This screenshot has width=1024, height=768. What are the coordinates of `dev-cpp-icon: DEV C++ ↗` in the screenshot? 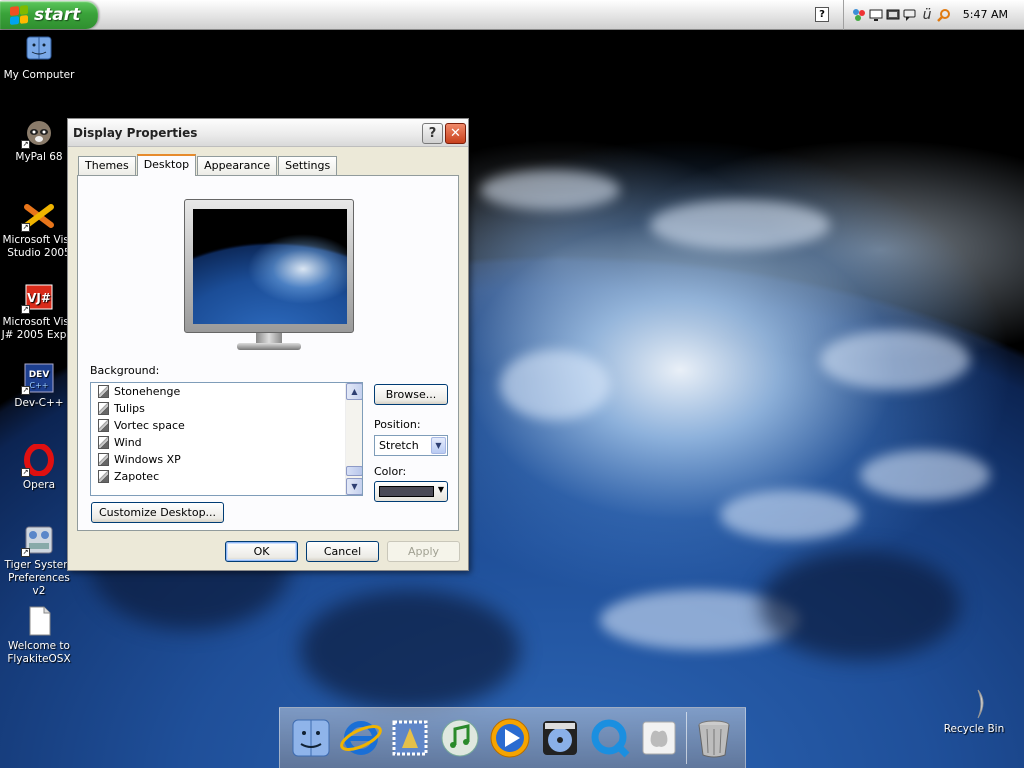 It's located at (38, 378).